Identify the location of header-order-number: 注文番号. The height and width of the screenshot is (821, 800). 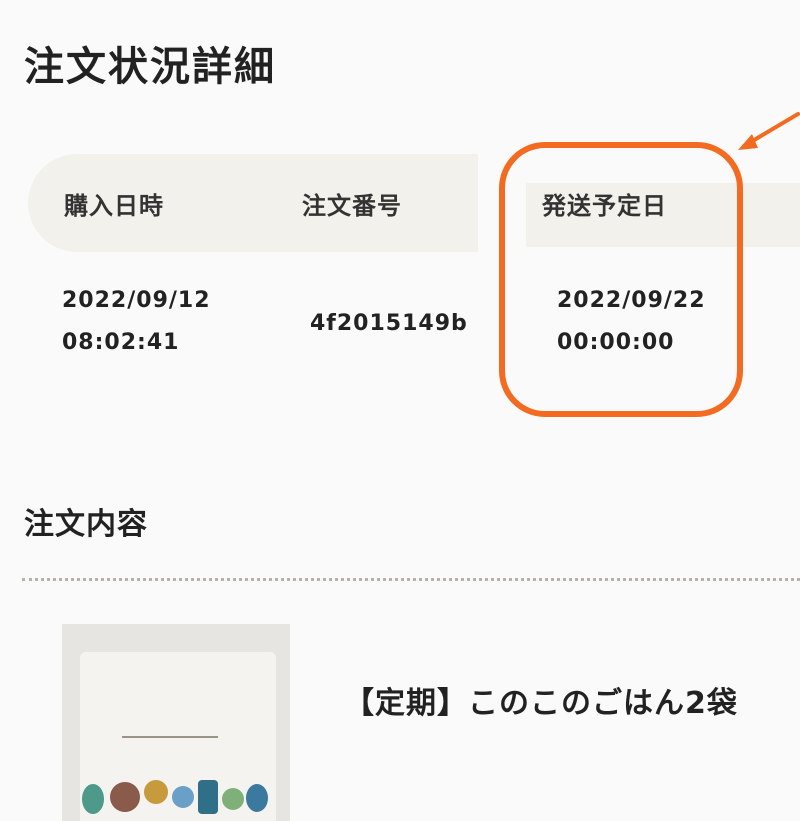
(352, 206).